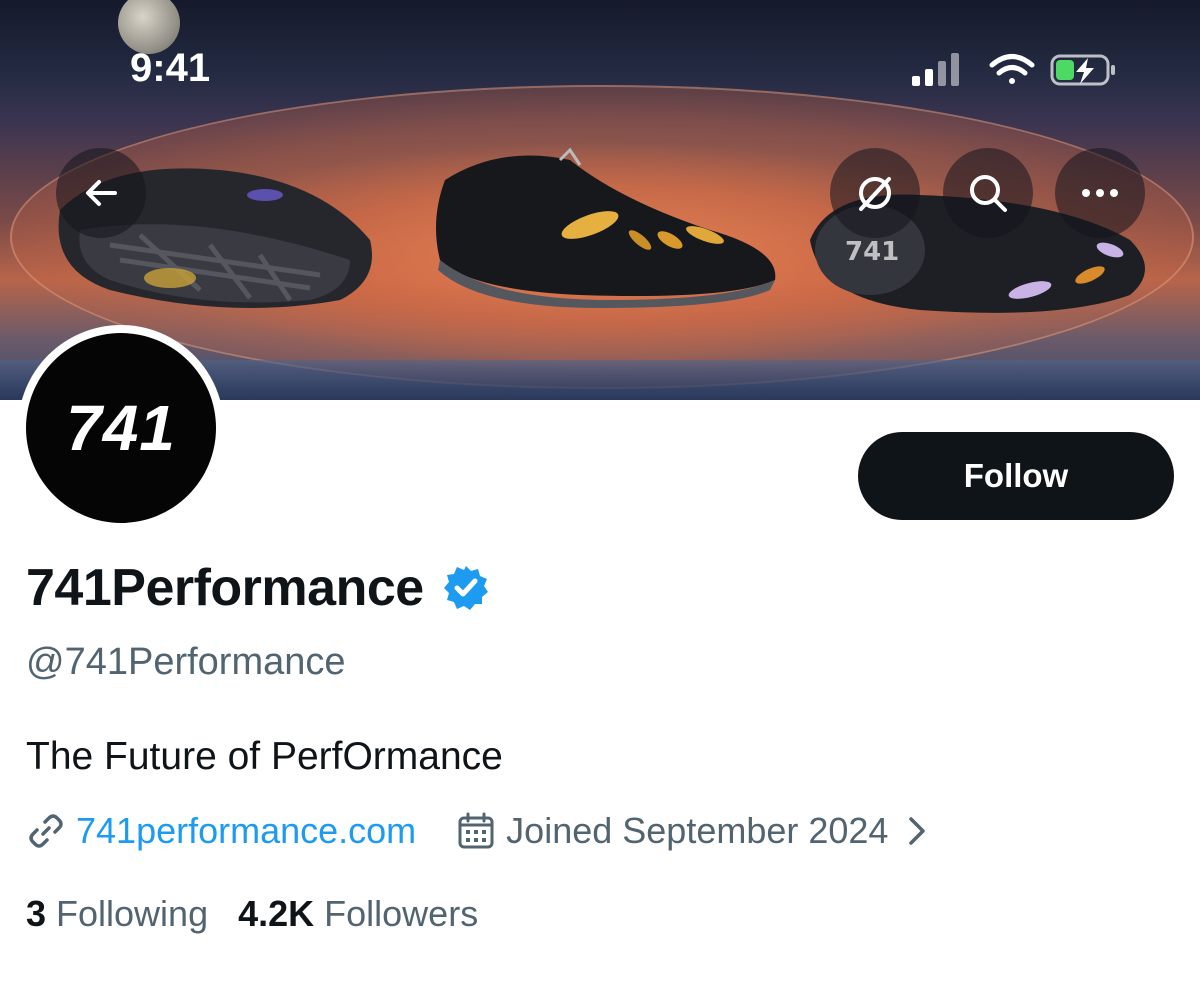 The image size is (1200, 993). I want to click on shoe-logo-text: 741, so click(872, 252).